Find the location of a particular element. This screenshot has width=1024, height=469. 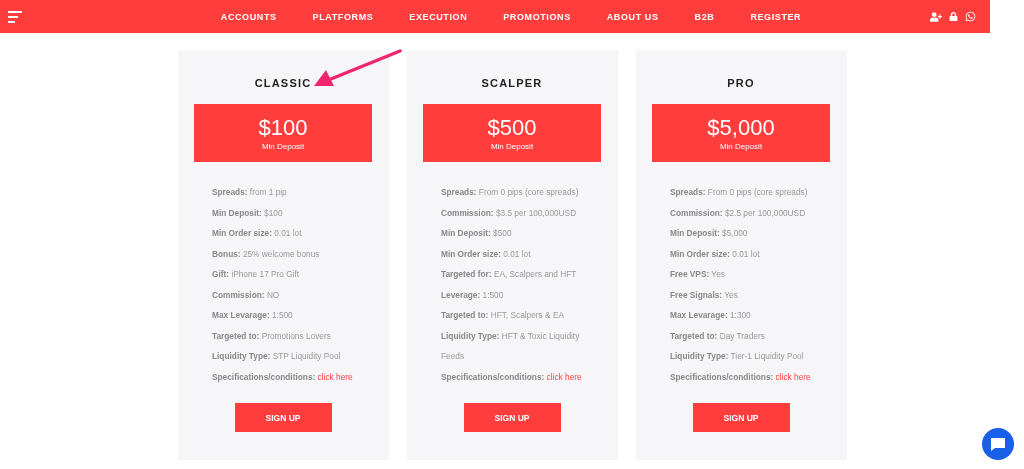

feature-text: Targeted to: Promotions Lovers is located at coordinates (272, 336).